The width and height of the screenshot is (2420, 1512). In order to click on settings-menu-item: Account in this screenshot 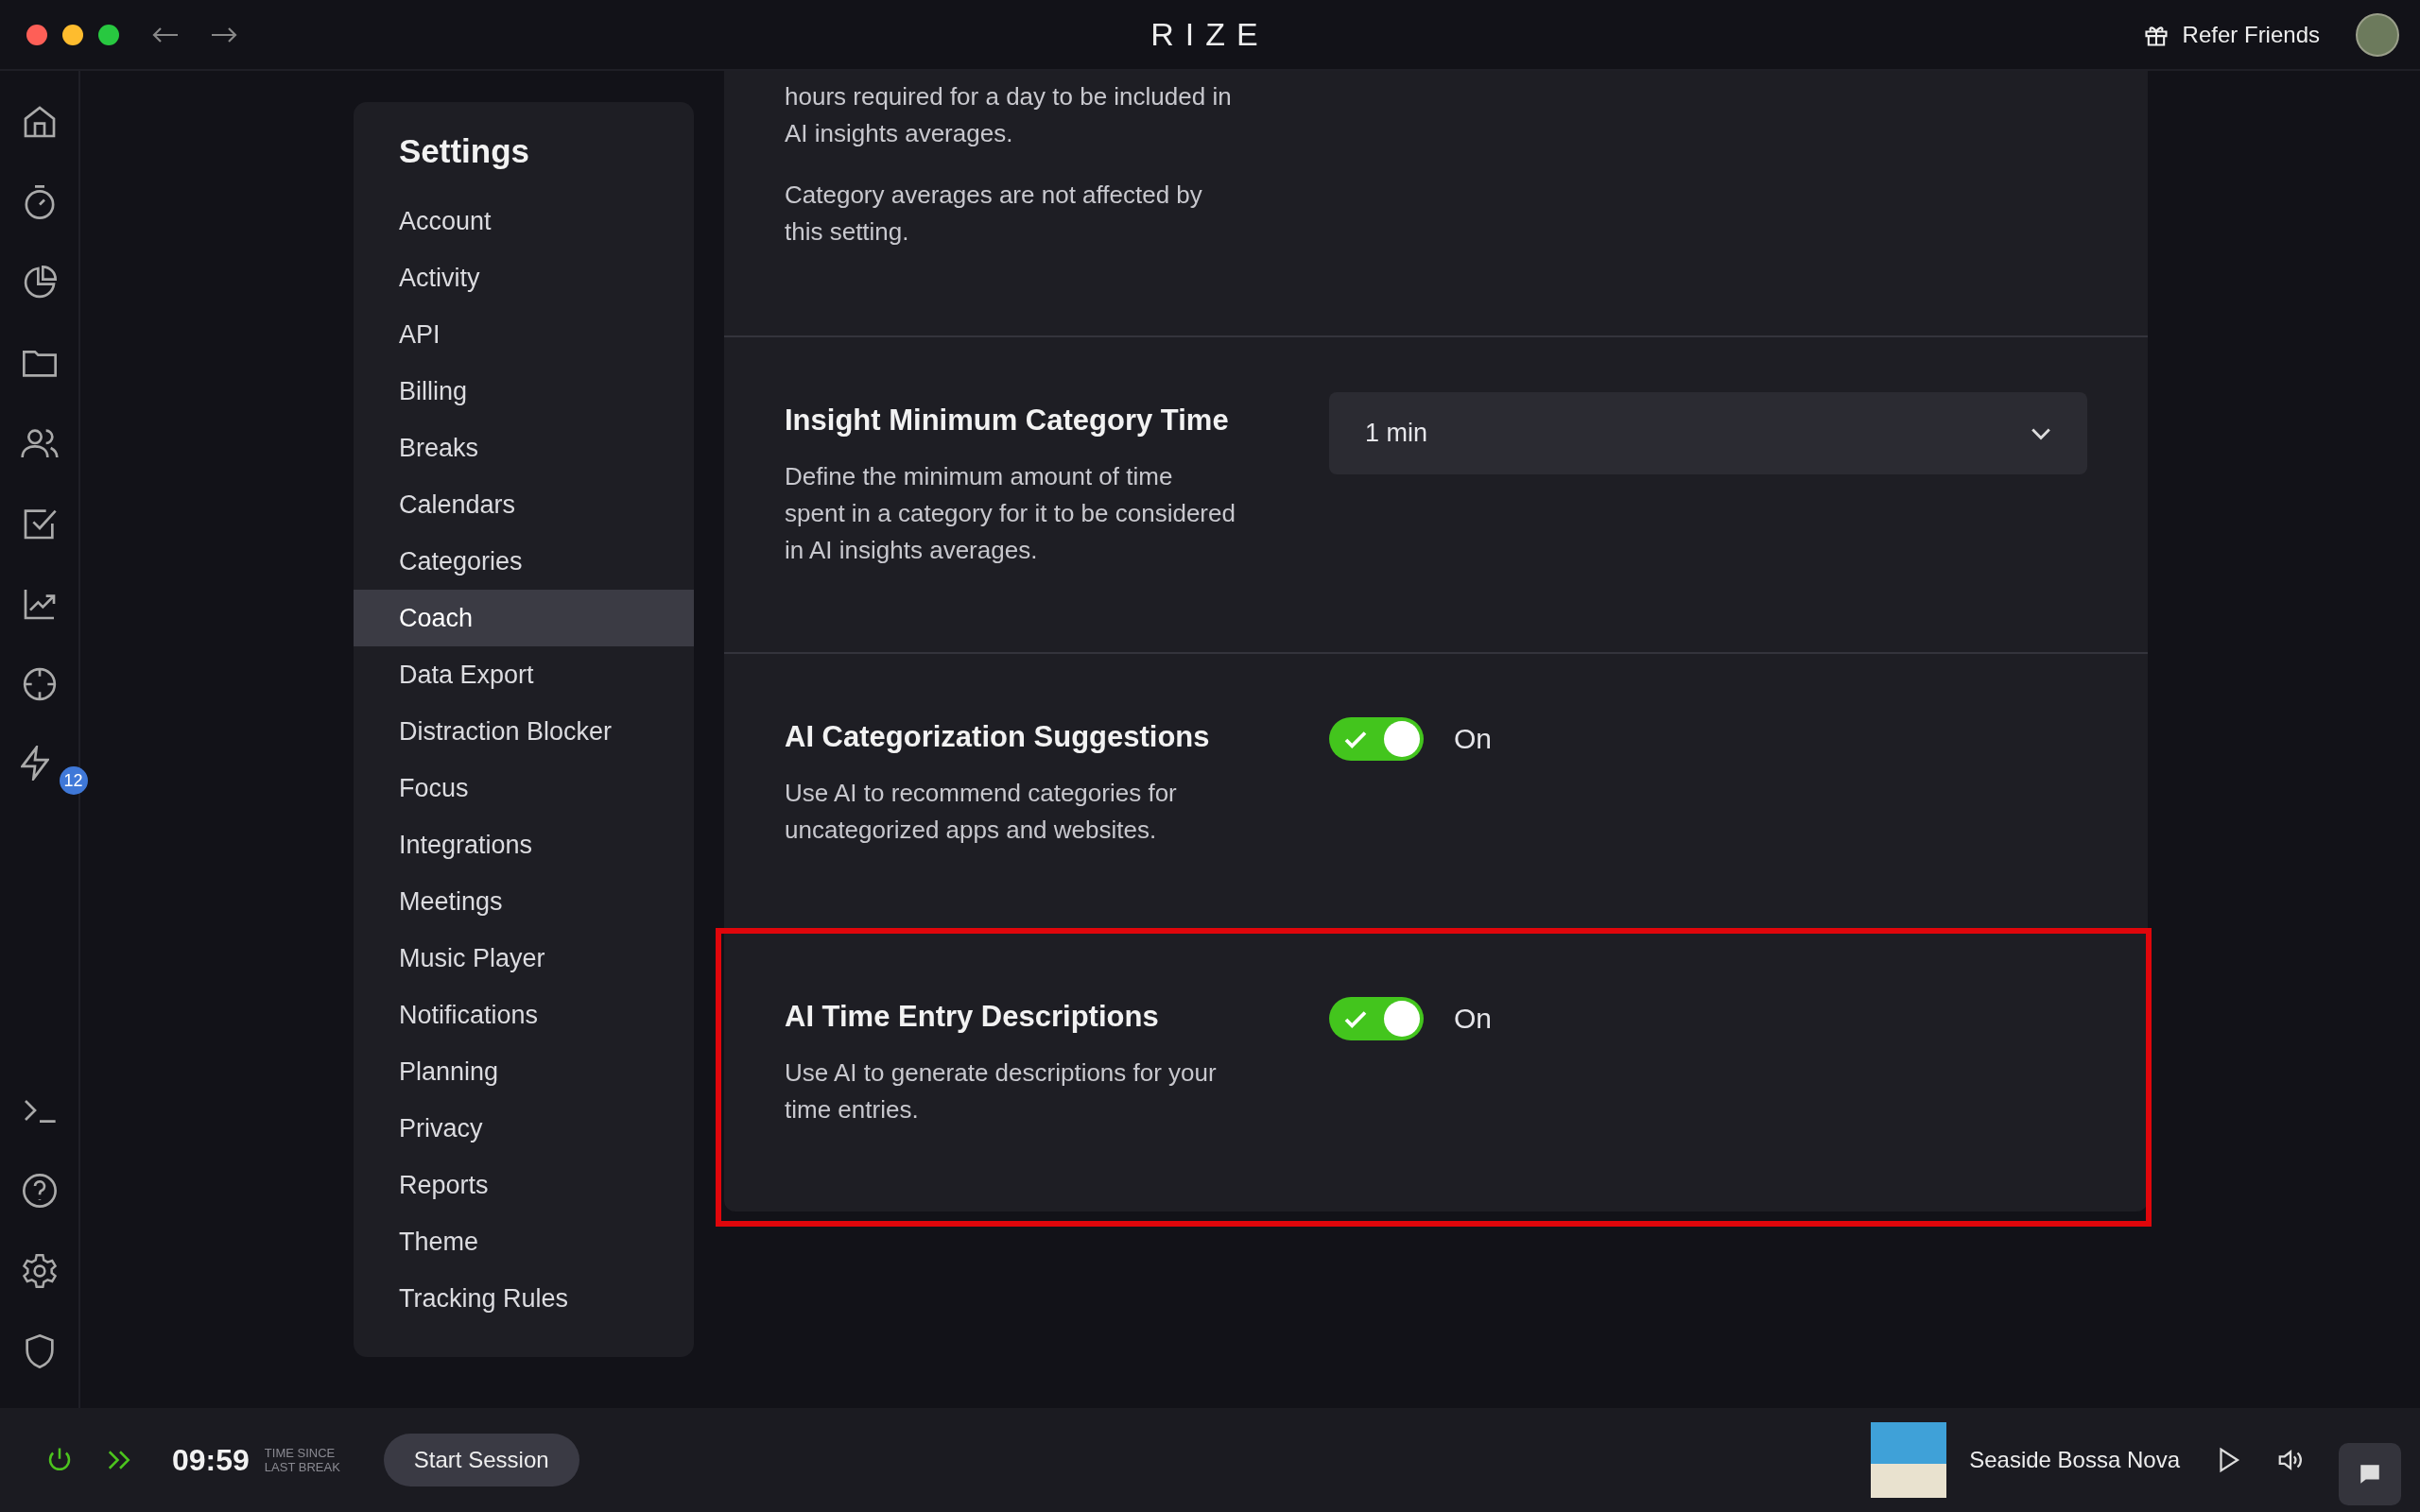, I will do `click(524, 221)`.